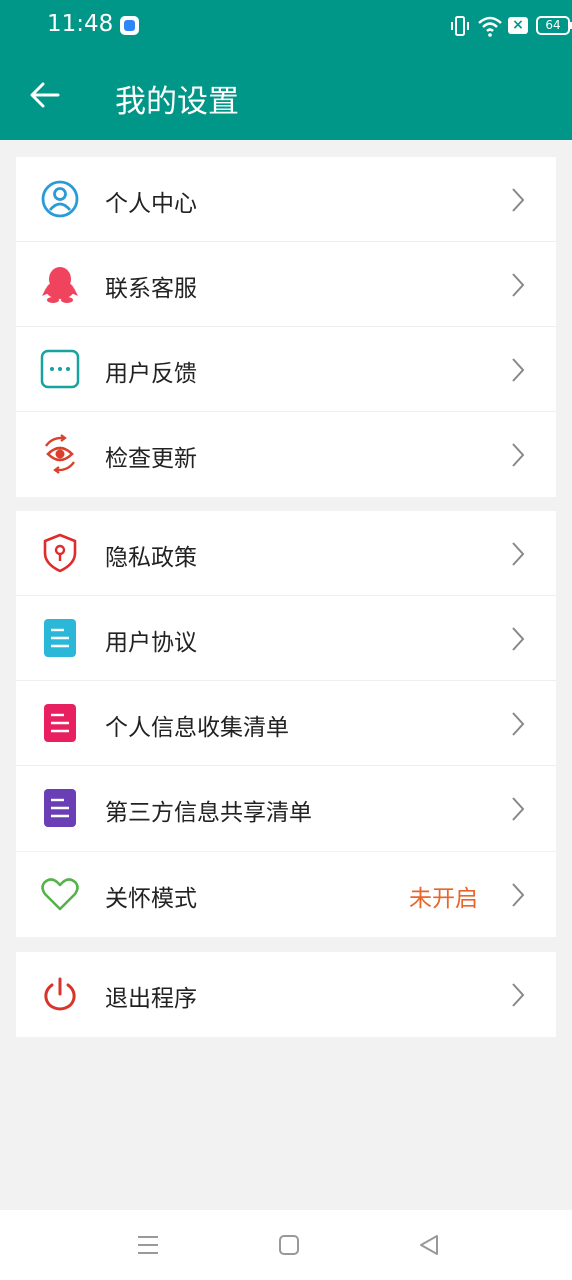  What do you see at coordinates (286, 553) in the screenshot?
I see `row-privacy-policy: 隐私政策` at bounding box center [286, 553].